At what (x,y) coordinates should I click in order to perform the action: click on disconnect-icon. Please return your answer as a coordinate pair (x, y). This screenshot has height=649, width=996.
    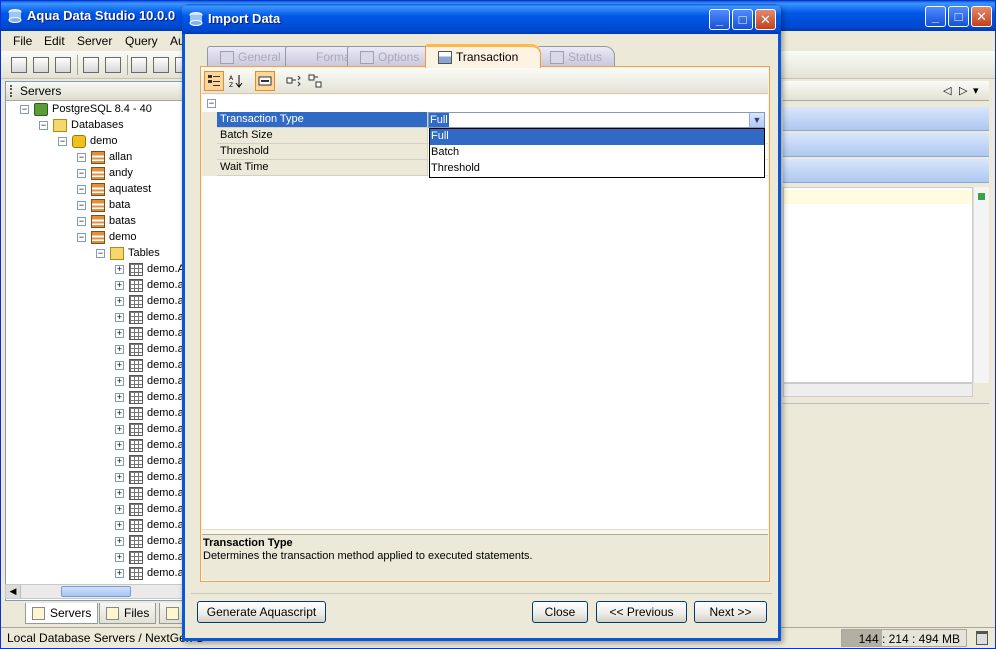
    Looking at the image, I should click on (113, 65).